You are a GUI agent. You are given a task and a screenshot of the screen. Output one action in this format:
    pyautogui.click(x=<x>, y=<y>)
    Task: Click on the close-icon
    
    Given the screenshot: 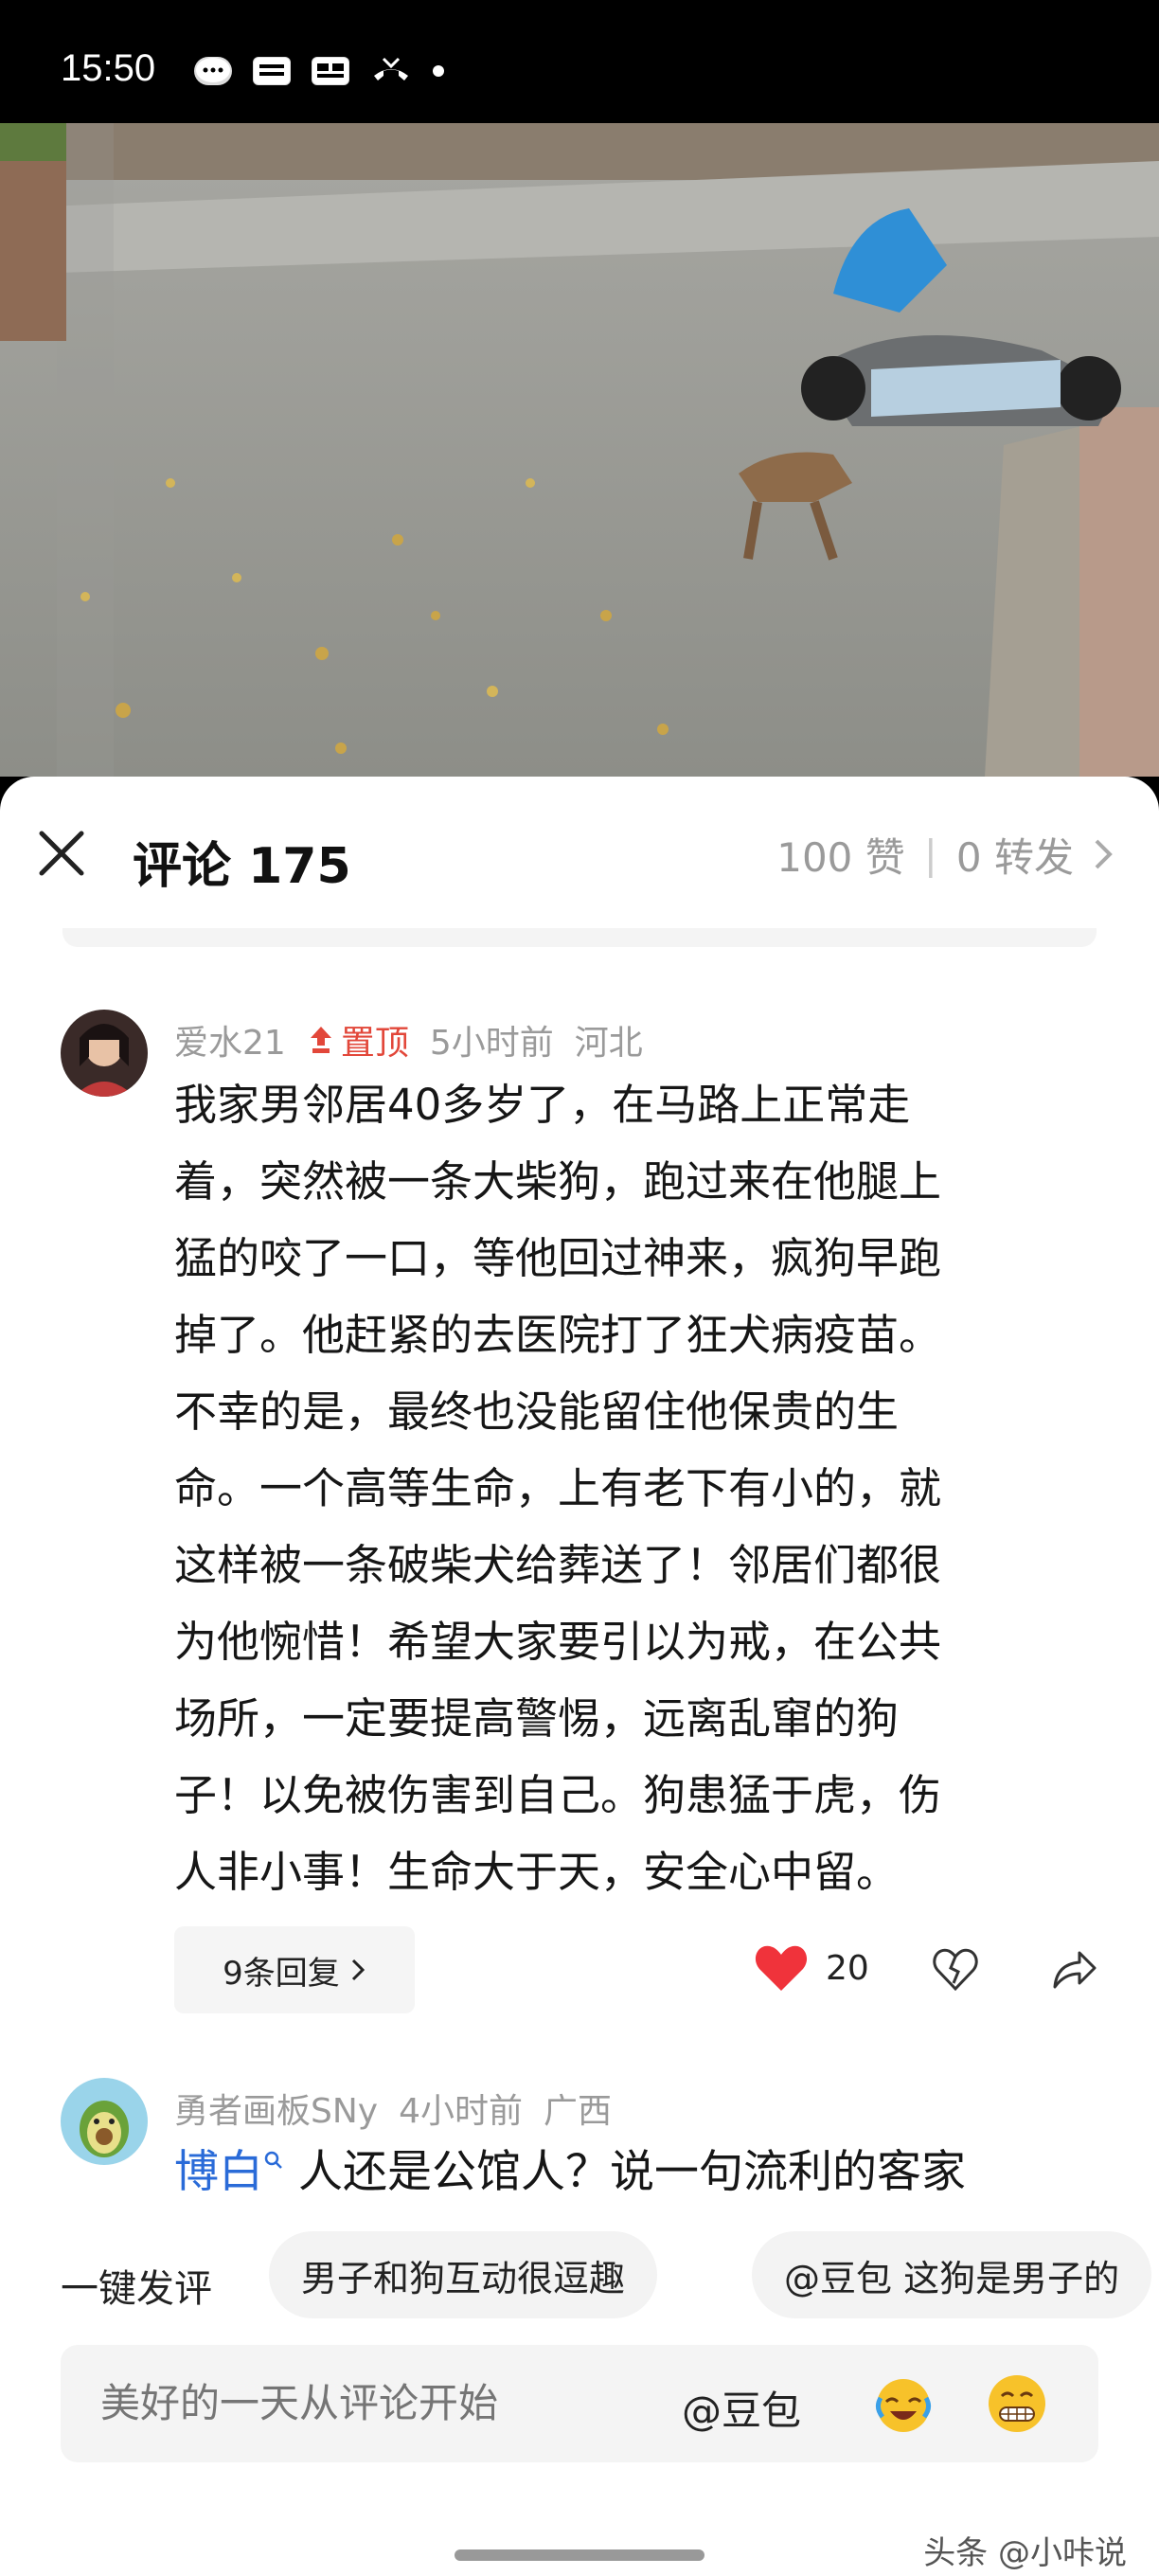 What is the action you would take?
    pyautogui.click(x=61, y=853)
    